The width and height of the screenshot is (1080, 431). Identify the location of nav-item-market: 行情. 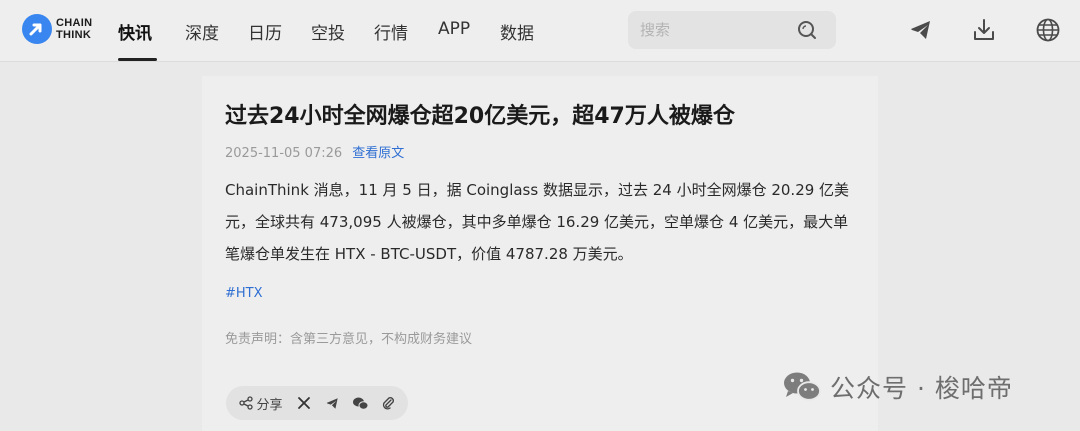
(391, 31).